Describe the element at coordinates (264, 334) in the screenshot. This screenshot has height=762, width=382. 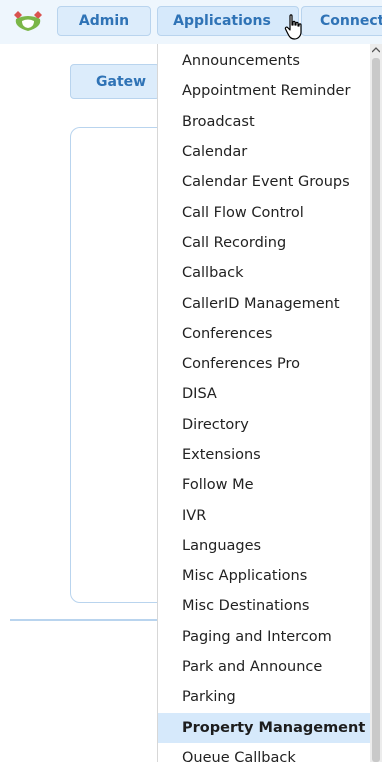
I see `menu-item: Conferences` at that location.